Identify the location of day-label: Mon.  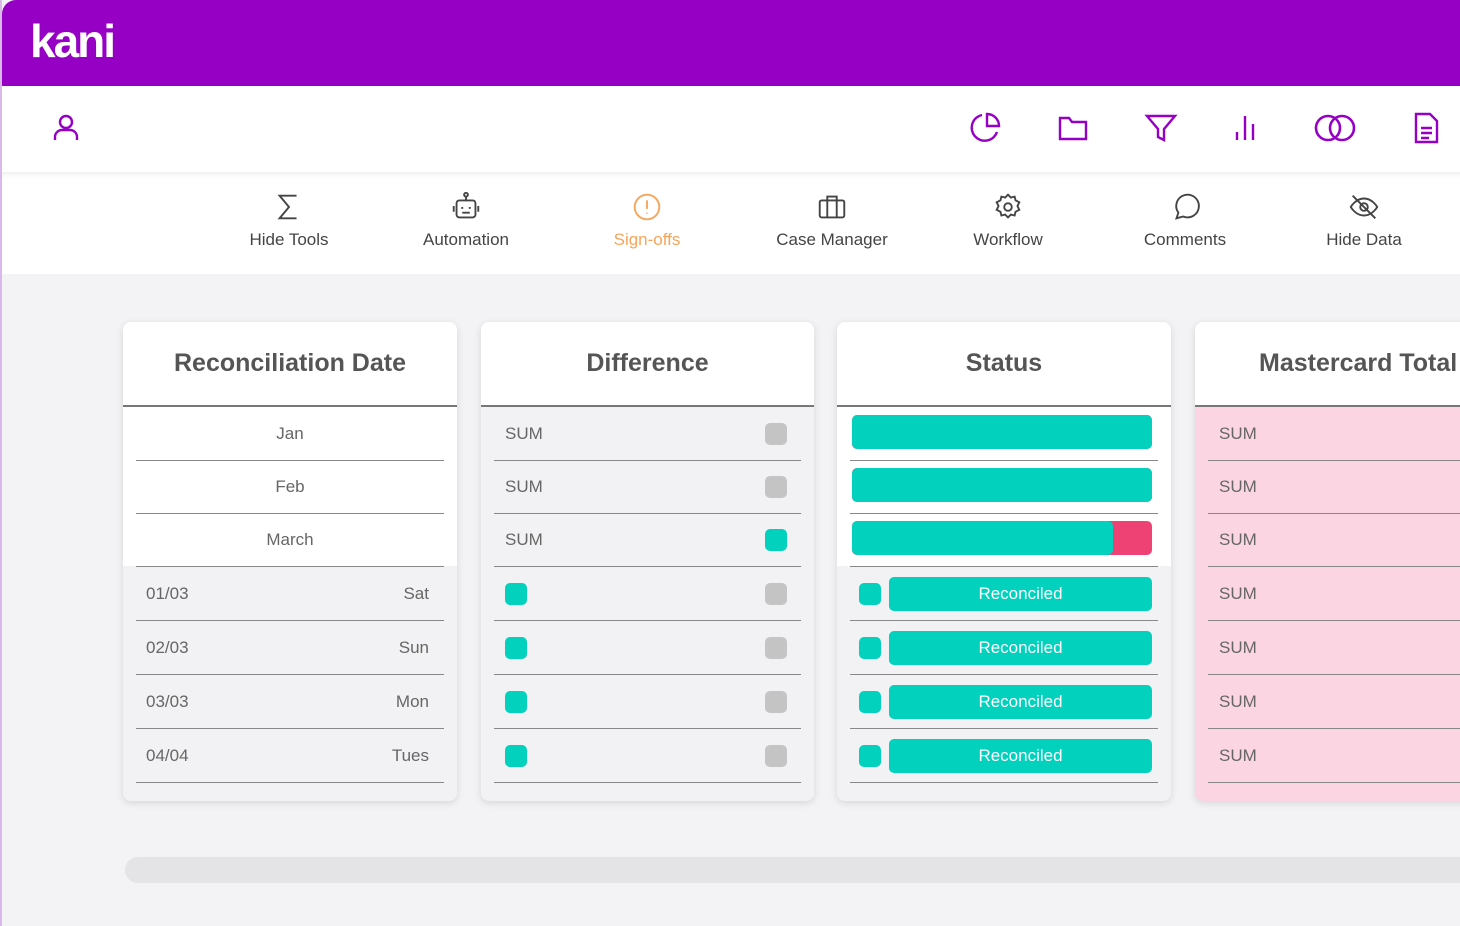
(412, 701).